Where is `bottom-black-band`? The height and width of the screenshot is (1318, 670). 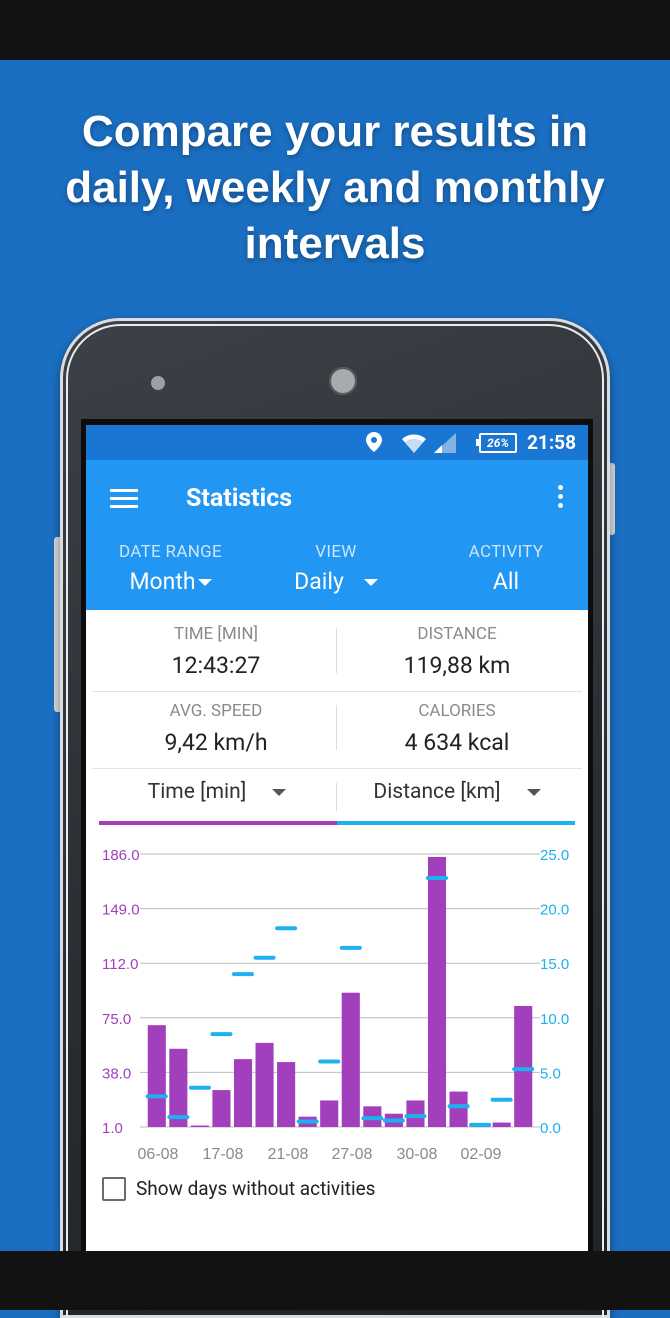 bottom-black-band is located at coordinates (335, 1280).